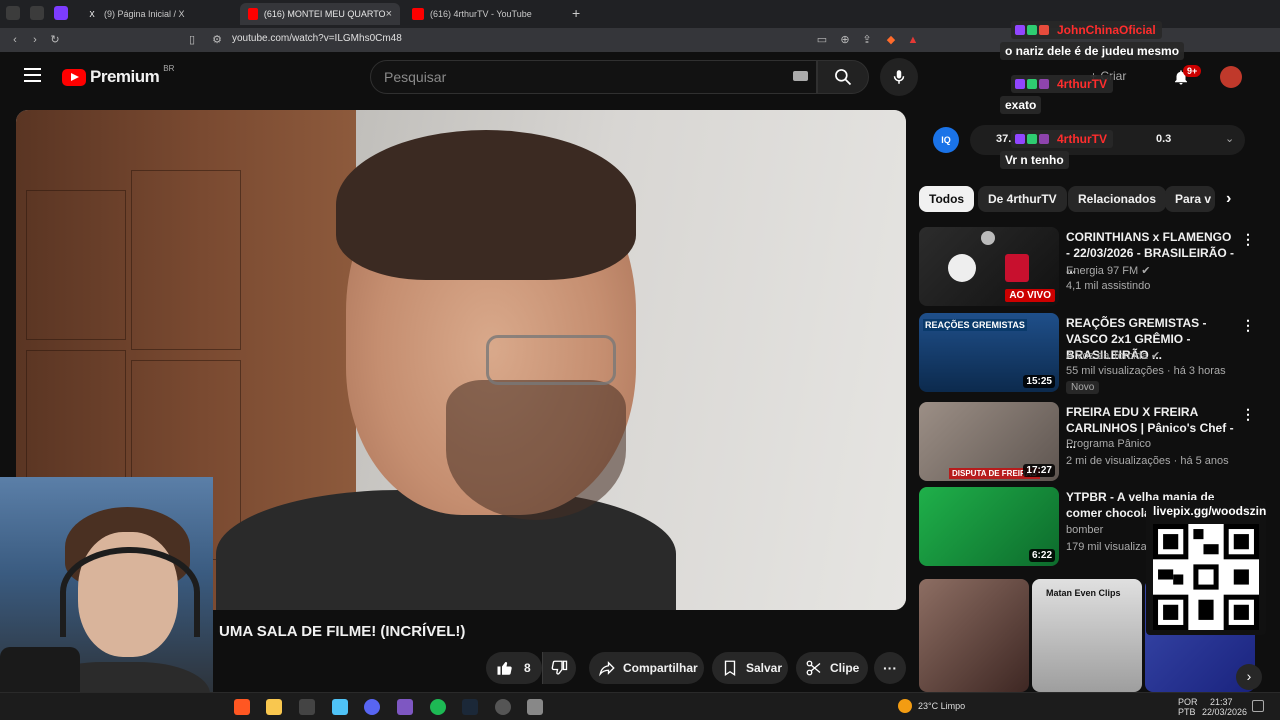 The image size is (1280, 720). Describe the element at coordinates (1147, 461) in the screenshot. I see `recommendation-meta: 2 mi de visualizações · há 5 anos` at that location.